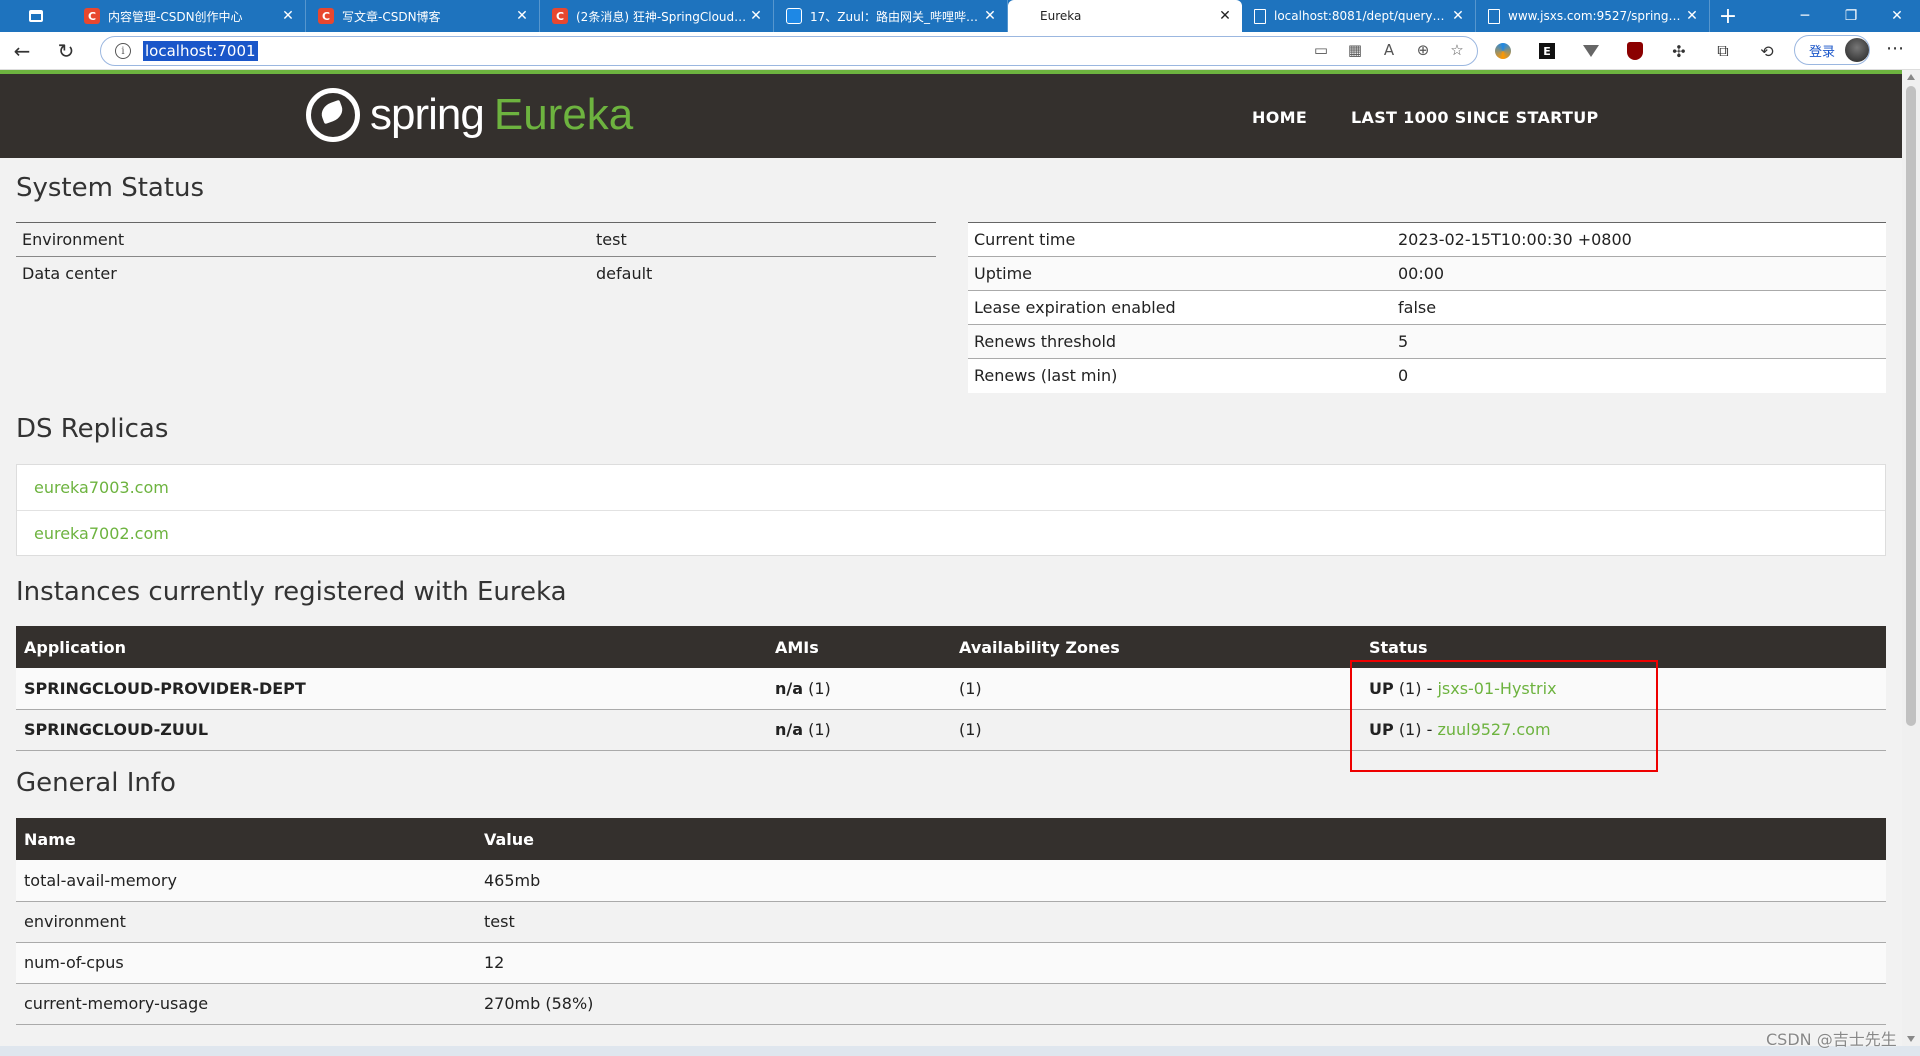 This screenshot has height=1056, width=1920. What do you see at coordinates (1359, 16) in the screenshot?
I see `tab-query-by-id: localhost:8081/dept/queryById ✕` at bounding box center [1359, 16].